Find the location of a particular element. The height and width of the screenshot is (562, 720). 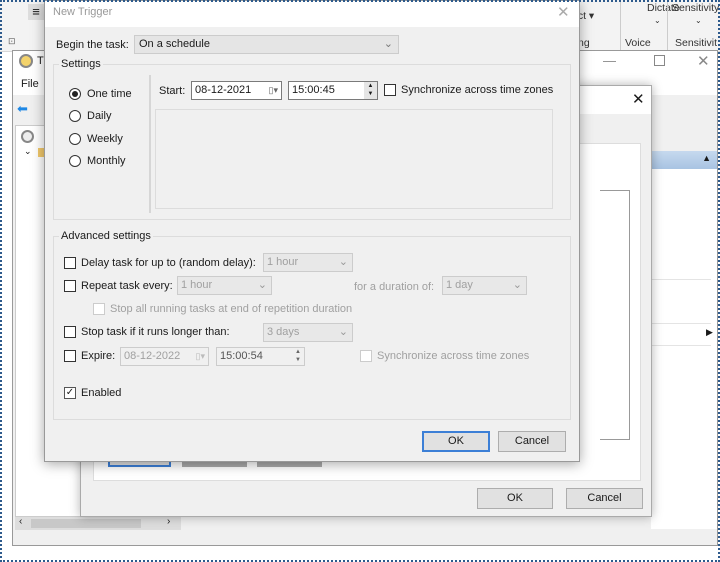

cancel-button: Cancel is located at coordinates (532, 441).